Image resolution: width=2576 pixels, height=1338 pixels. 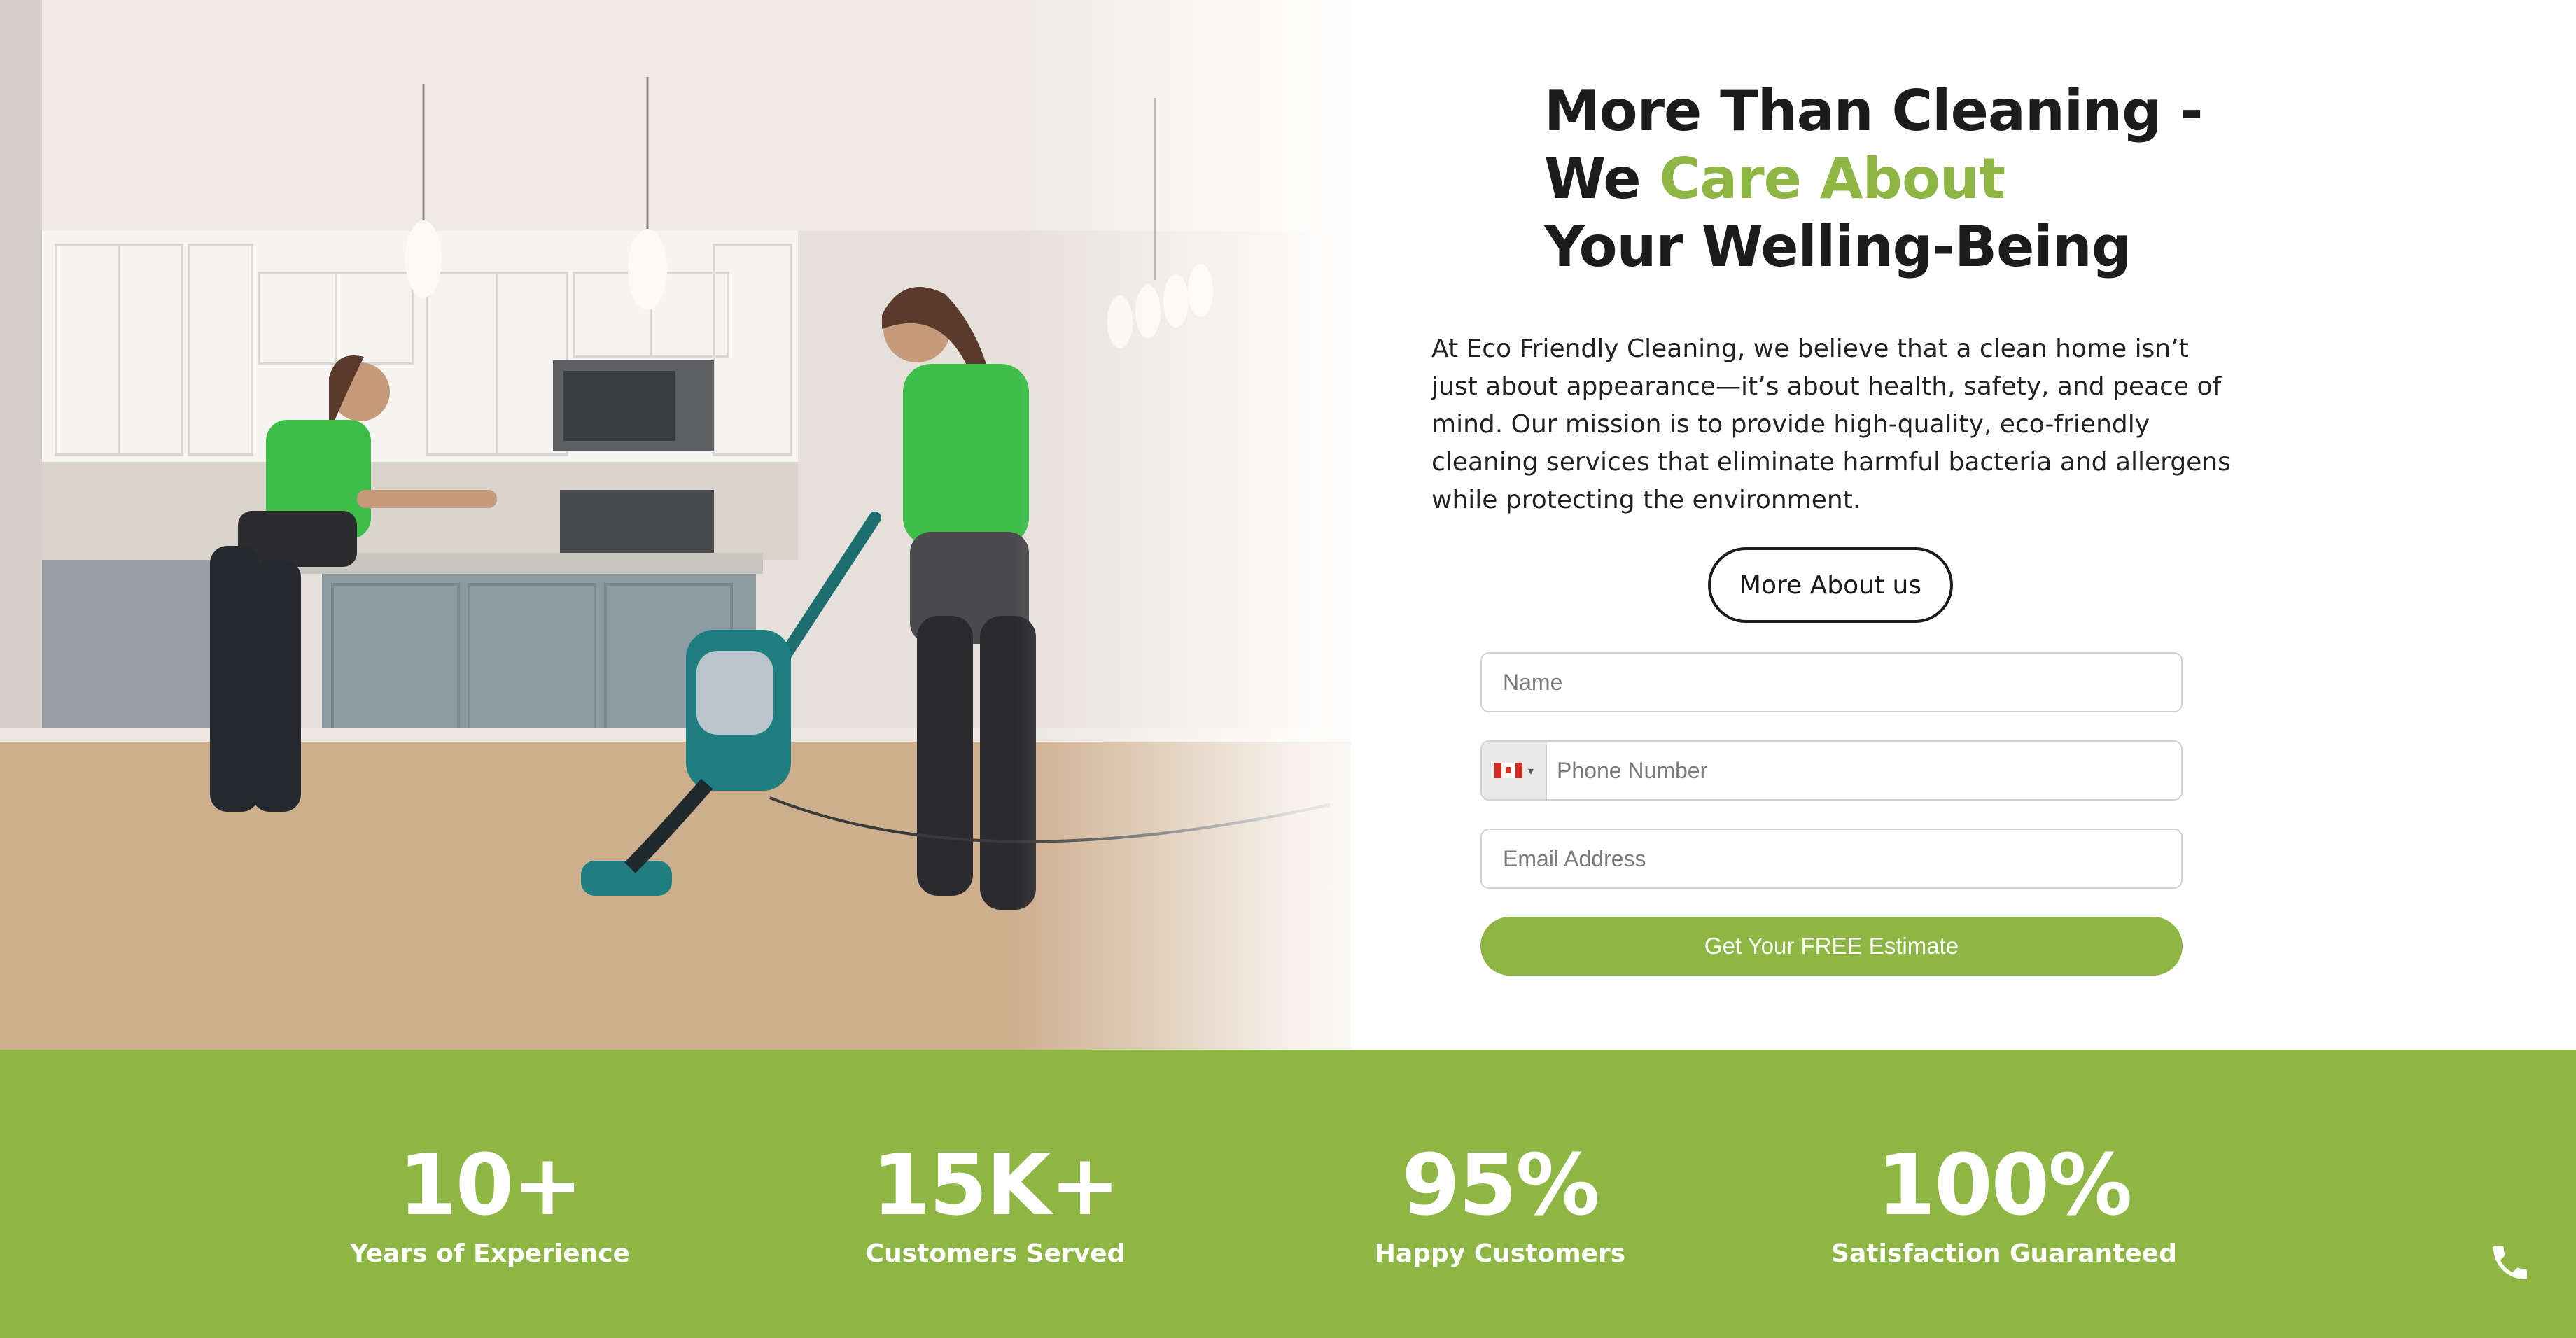 I want to click on get-free-estimate-button: Get Your FREE Estimate, so click(x=1831, y=946).